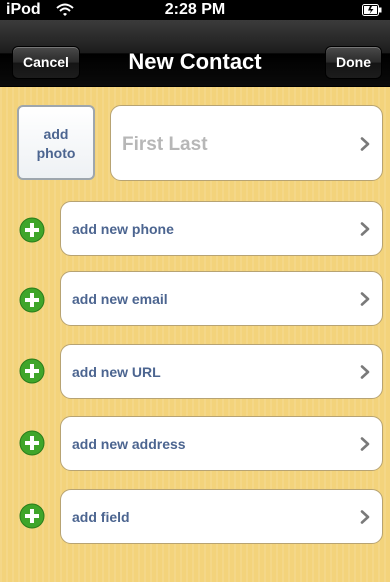 This screenshot has width=390, height=582. Describe the element at coordinates (129, 444) in the screenshot. I see `add-address-label: add new address` at that location.